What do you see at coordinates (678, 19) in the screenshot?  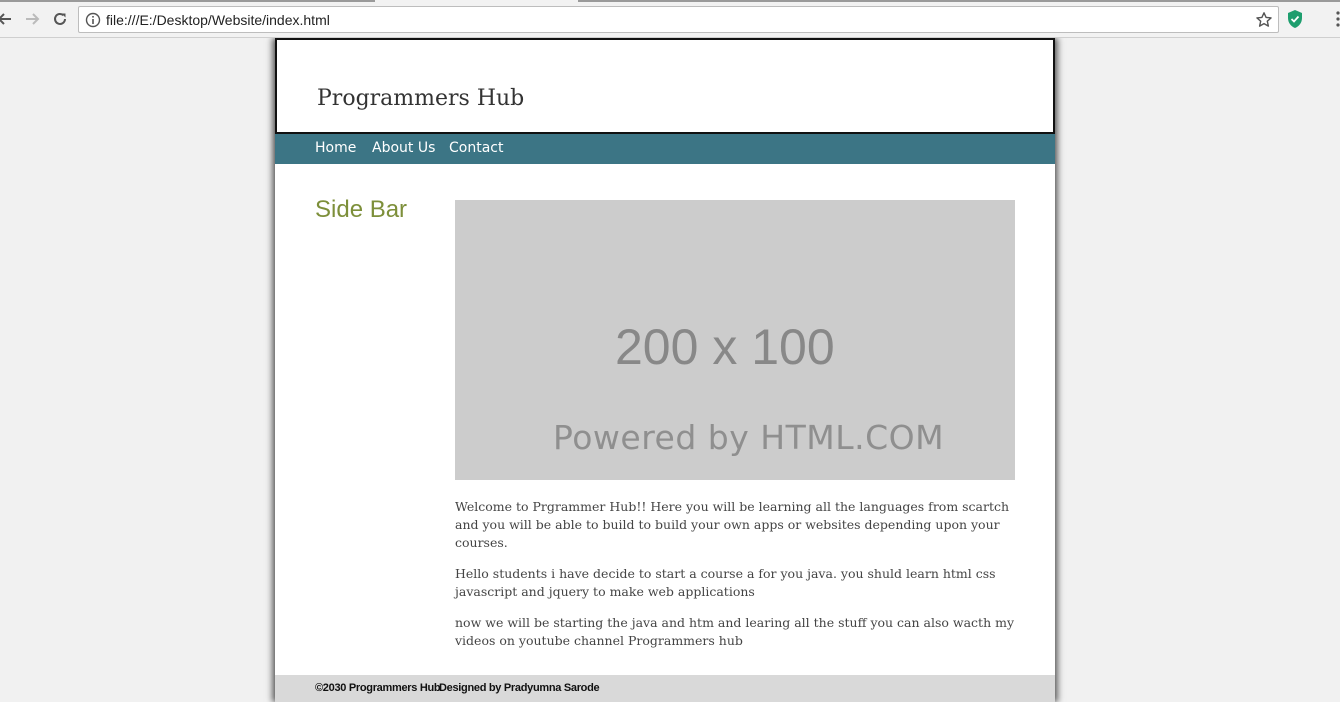 I see `address-bar: file:///E:/Desktop/Website/index.html` at bounding box center [678, 19].